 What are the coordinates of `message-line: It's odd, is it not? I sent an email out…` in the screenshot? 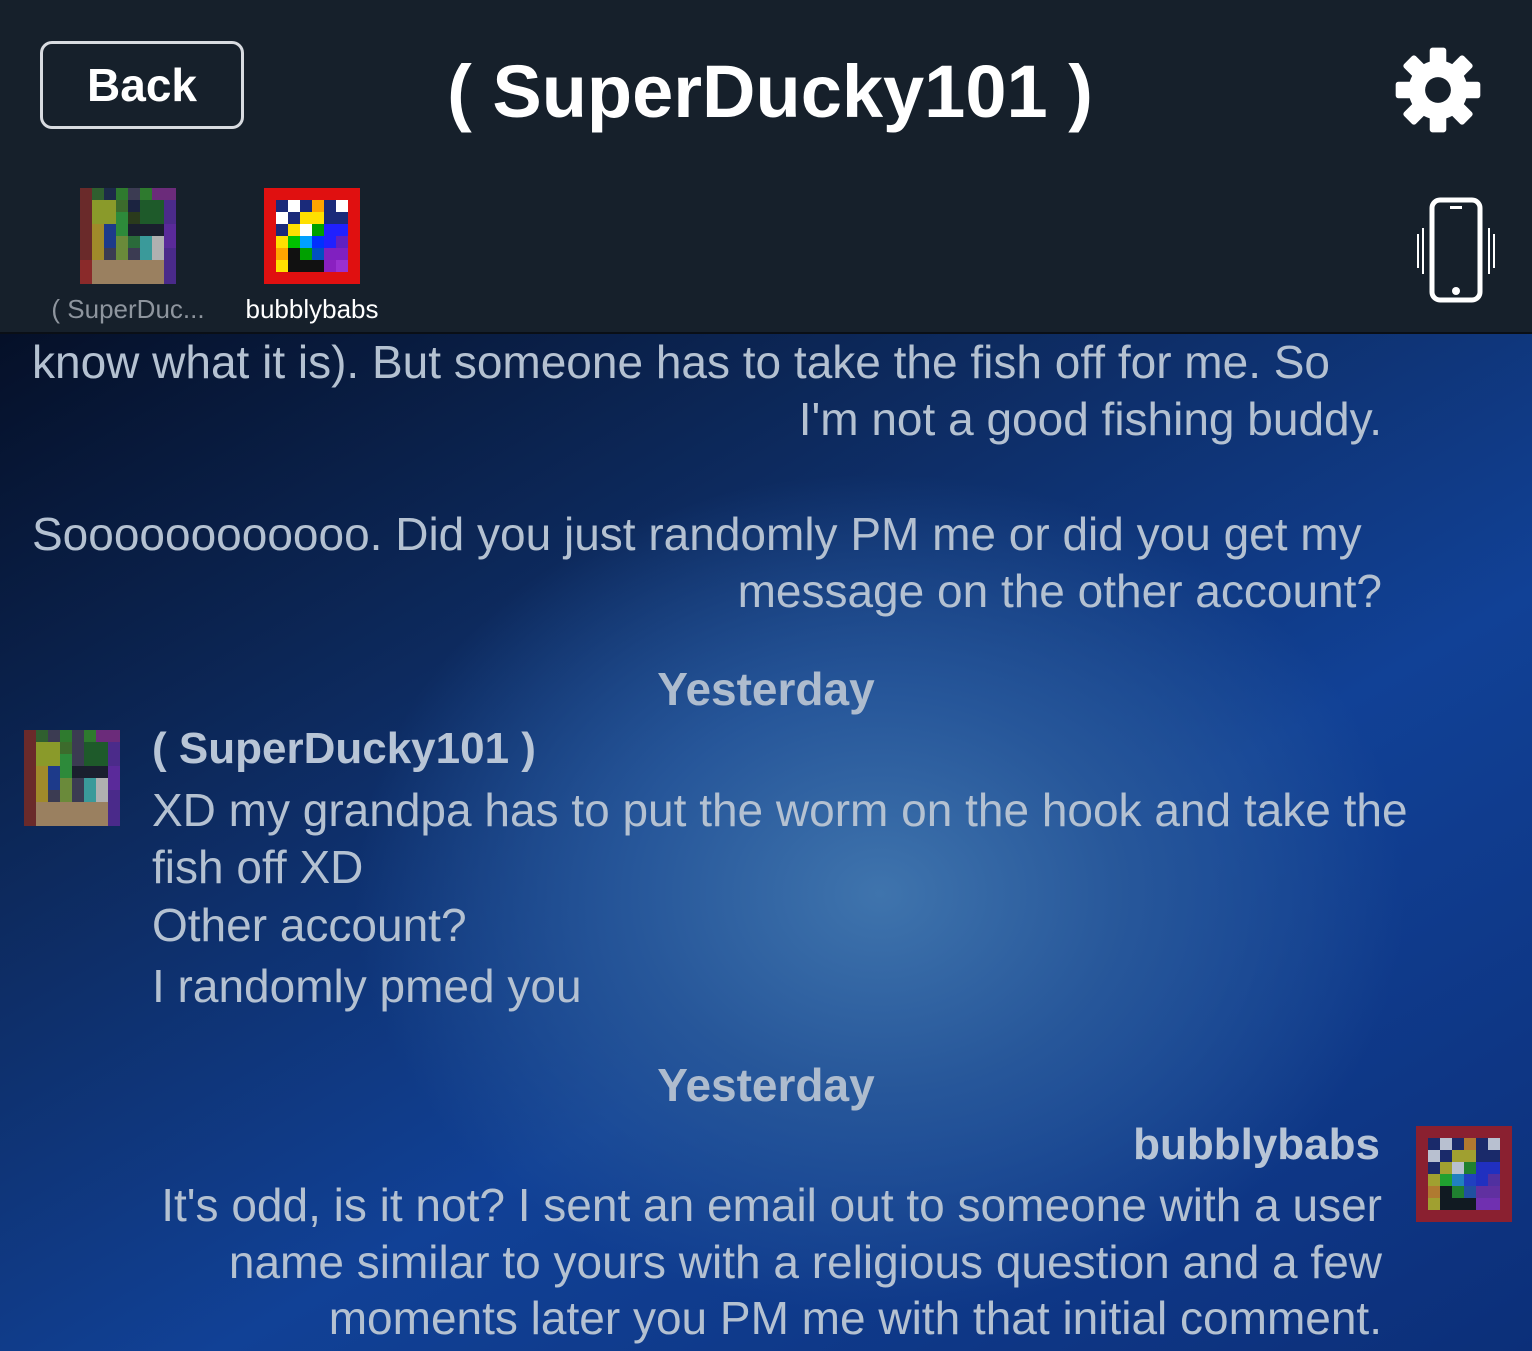 It's located at (771, 1205).